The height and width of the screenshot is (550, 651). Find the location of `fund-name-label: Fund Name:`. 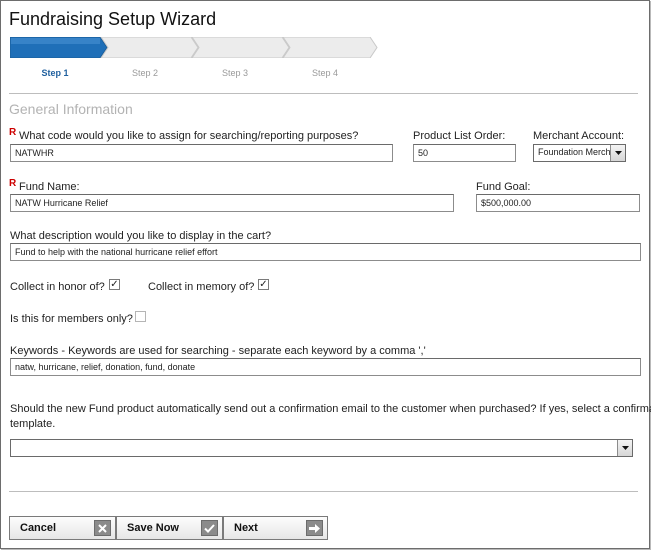

fund-name-label: Fund Name: is located at coordinates (49, 187).